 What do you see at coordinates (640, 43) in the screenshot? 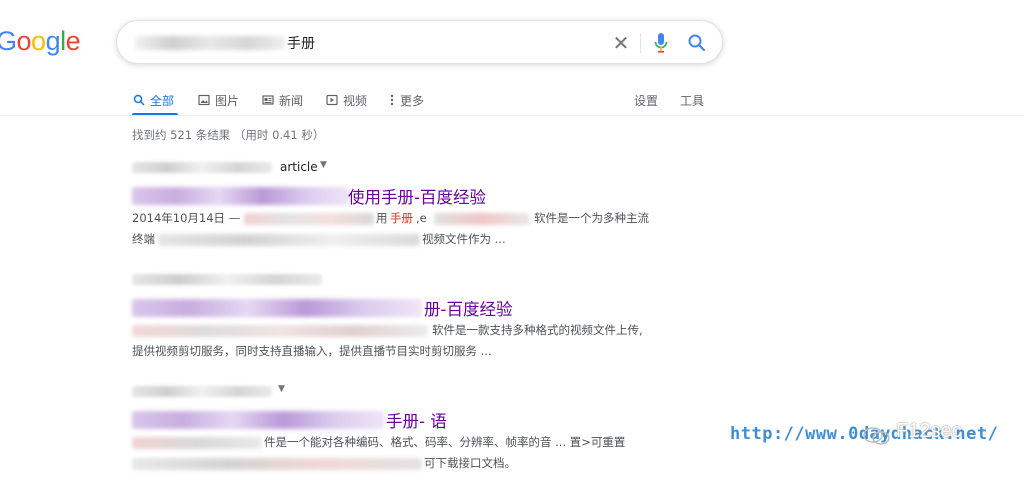
I see `search-divider` at bounding box center [640, 43].